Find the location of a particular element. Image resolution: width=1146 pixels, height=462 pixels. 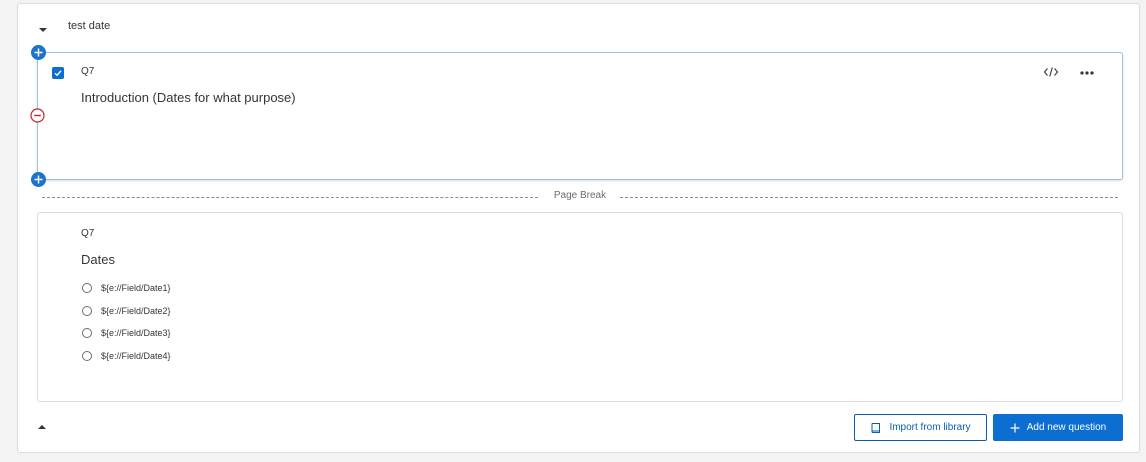

checkmark-icon is located at coordinates (58, 73).